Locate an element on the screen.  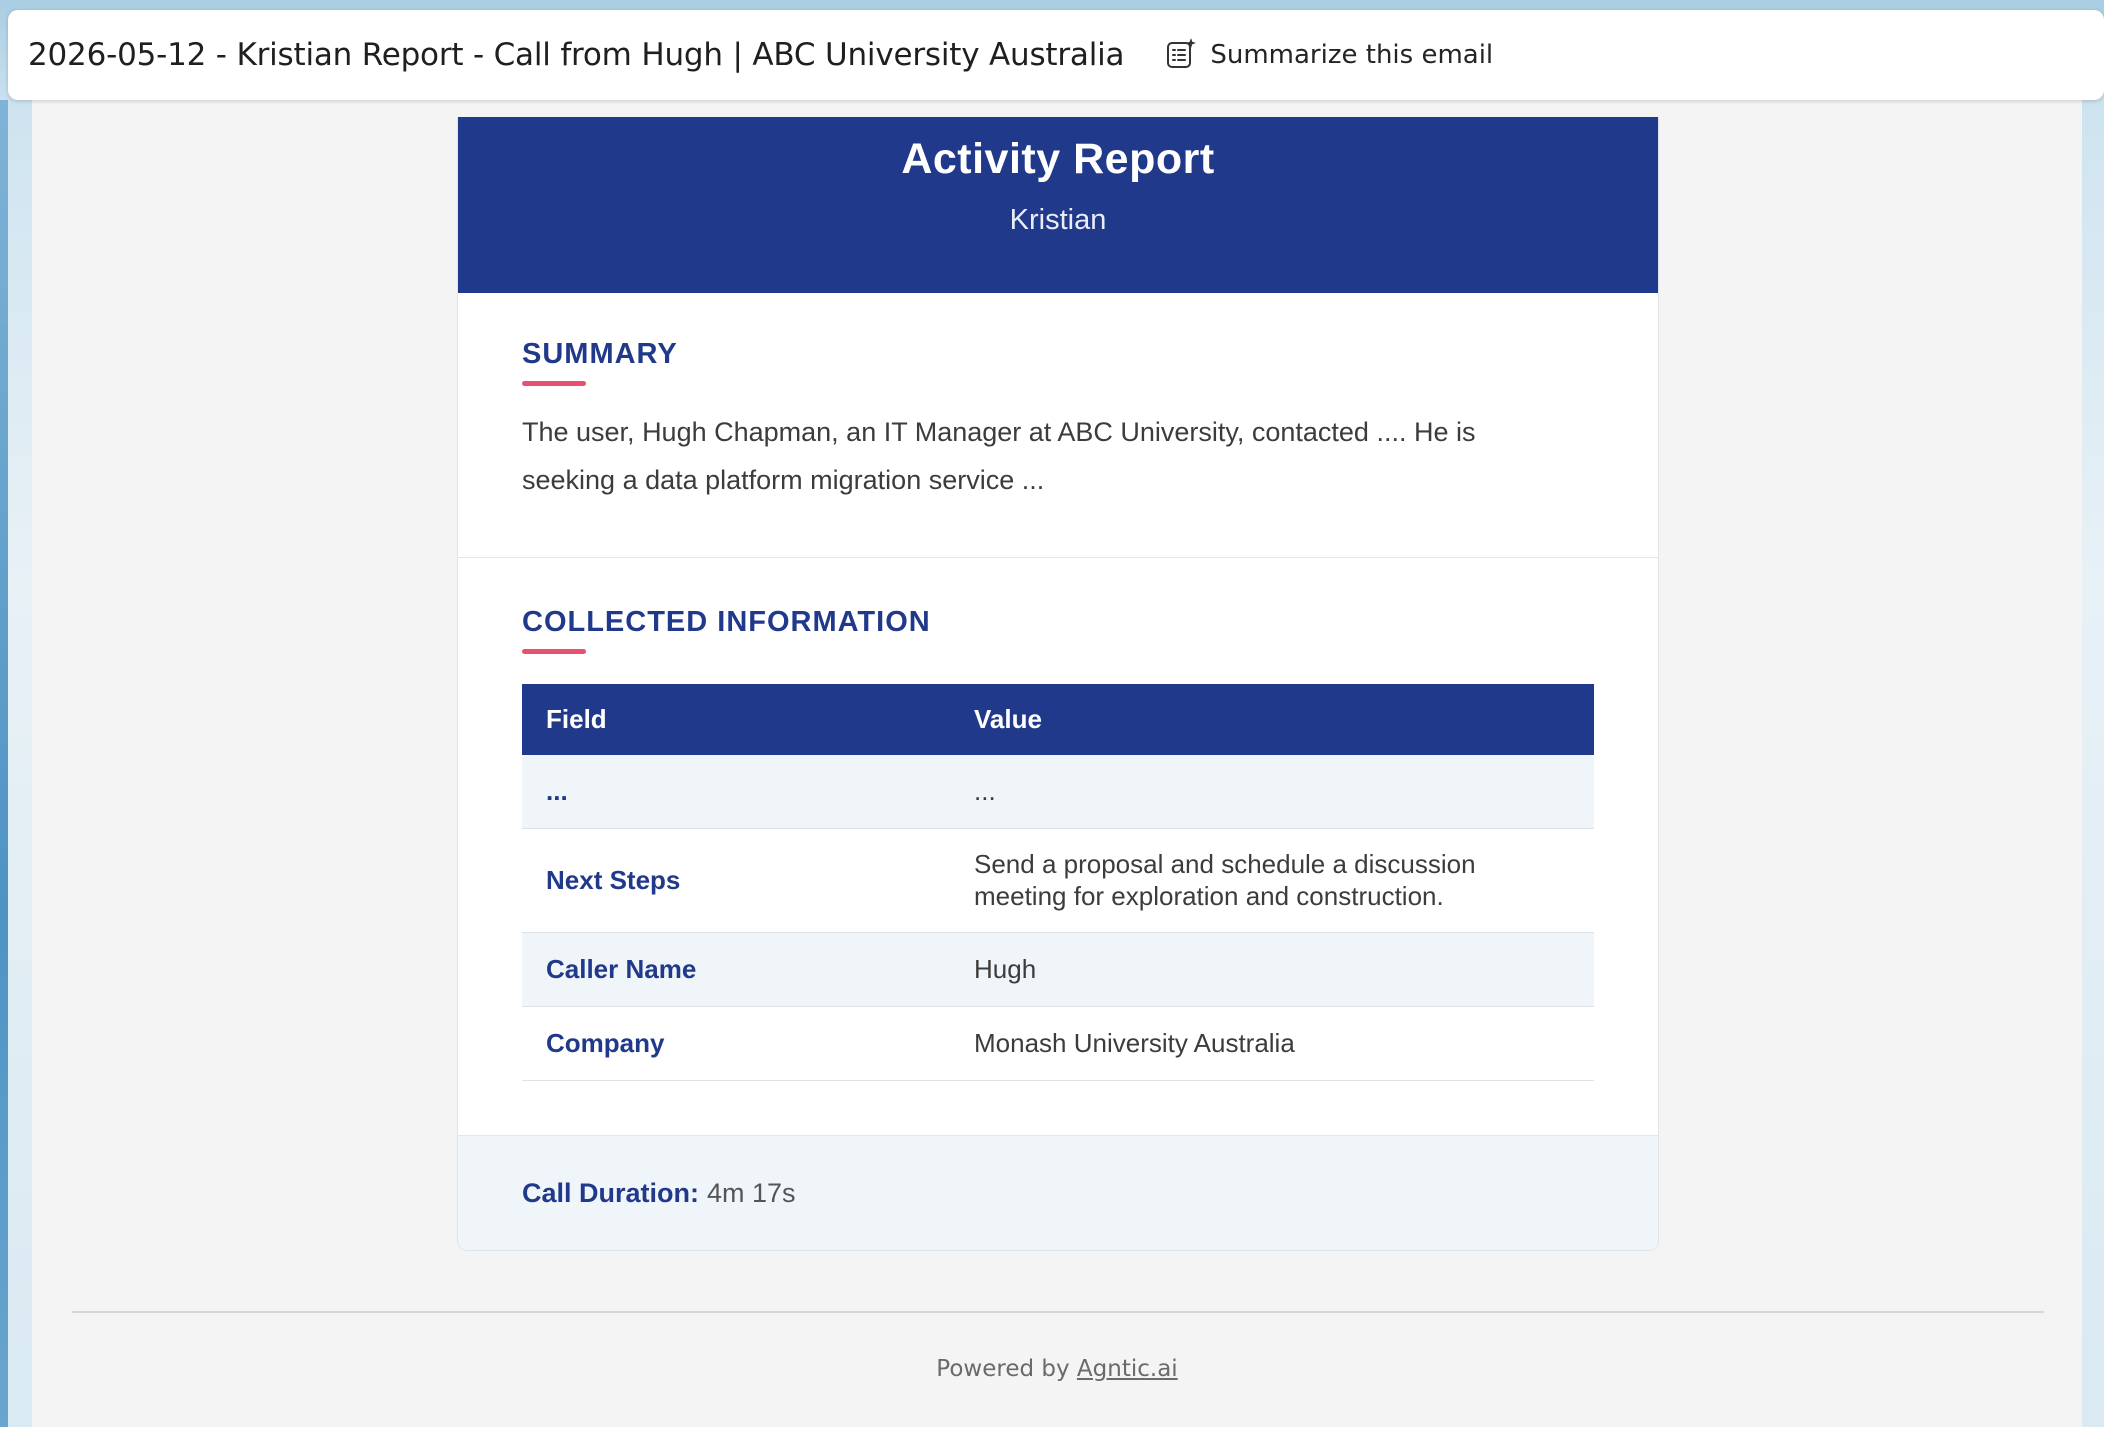
summarize-sparkle-icon is located at coordinates (1181, 55).